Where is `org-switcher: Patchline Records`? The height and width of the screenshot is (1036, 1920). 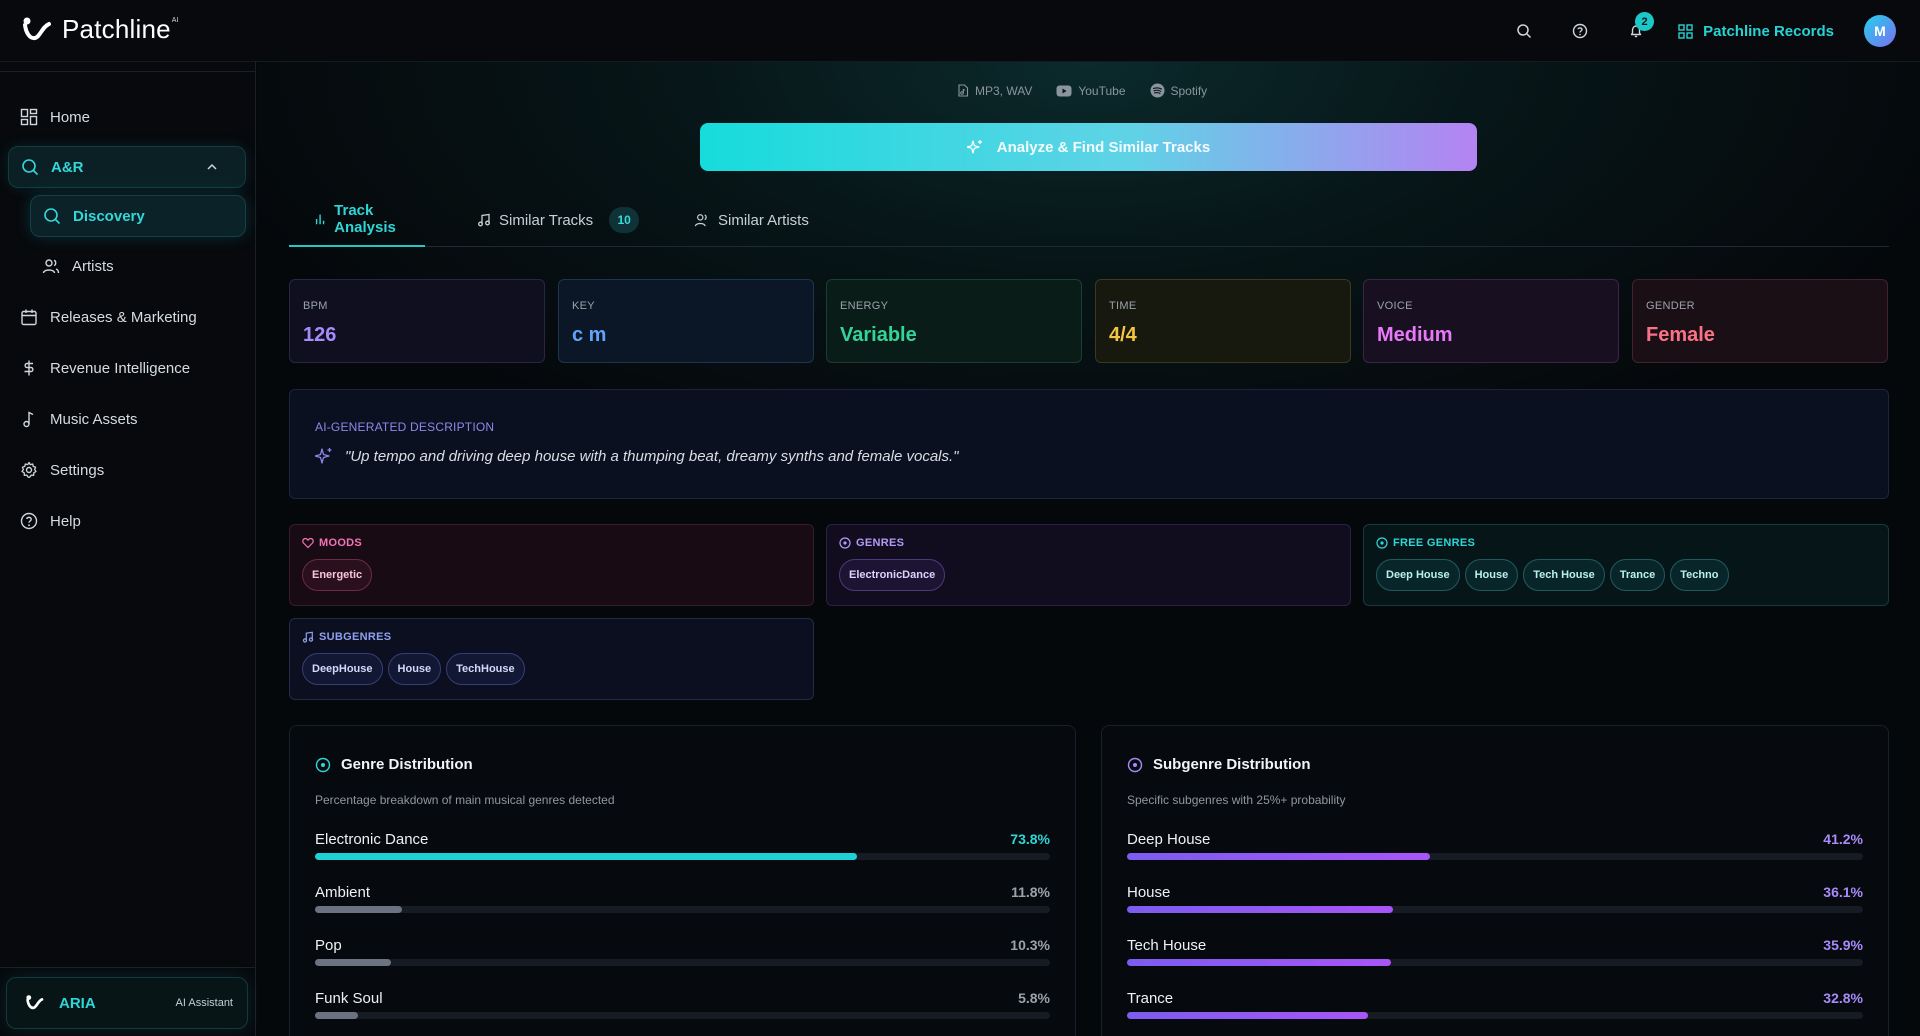 org-switcher: Patchline Records is located at coordinates (1756, 31).